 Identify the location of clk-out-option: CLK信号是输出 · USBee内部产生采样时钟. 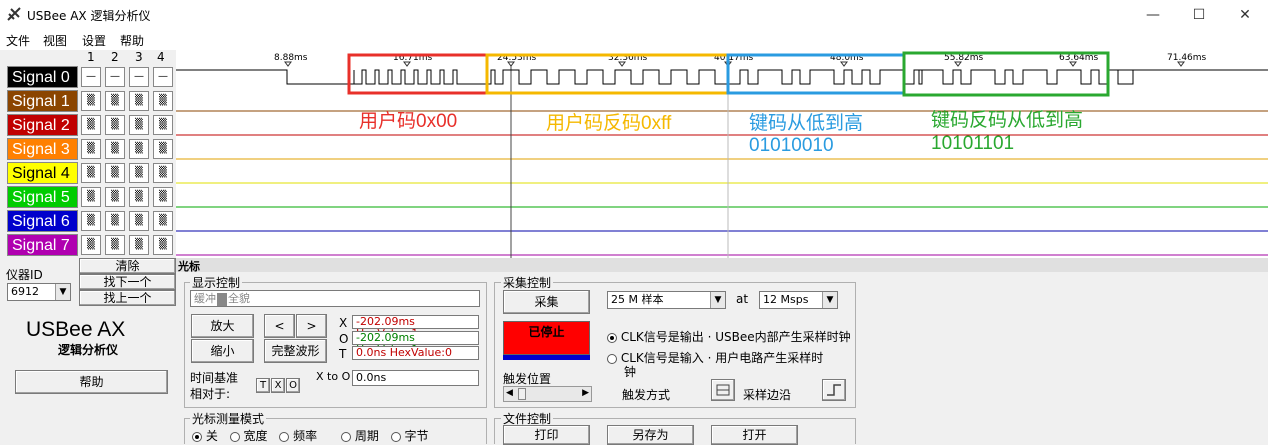
(729, 336).